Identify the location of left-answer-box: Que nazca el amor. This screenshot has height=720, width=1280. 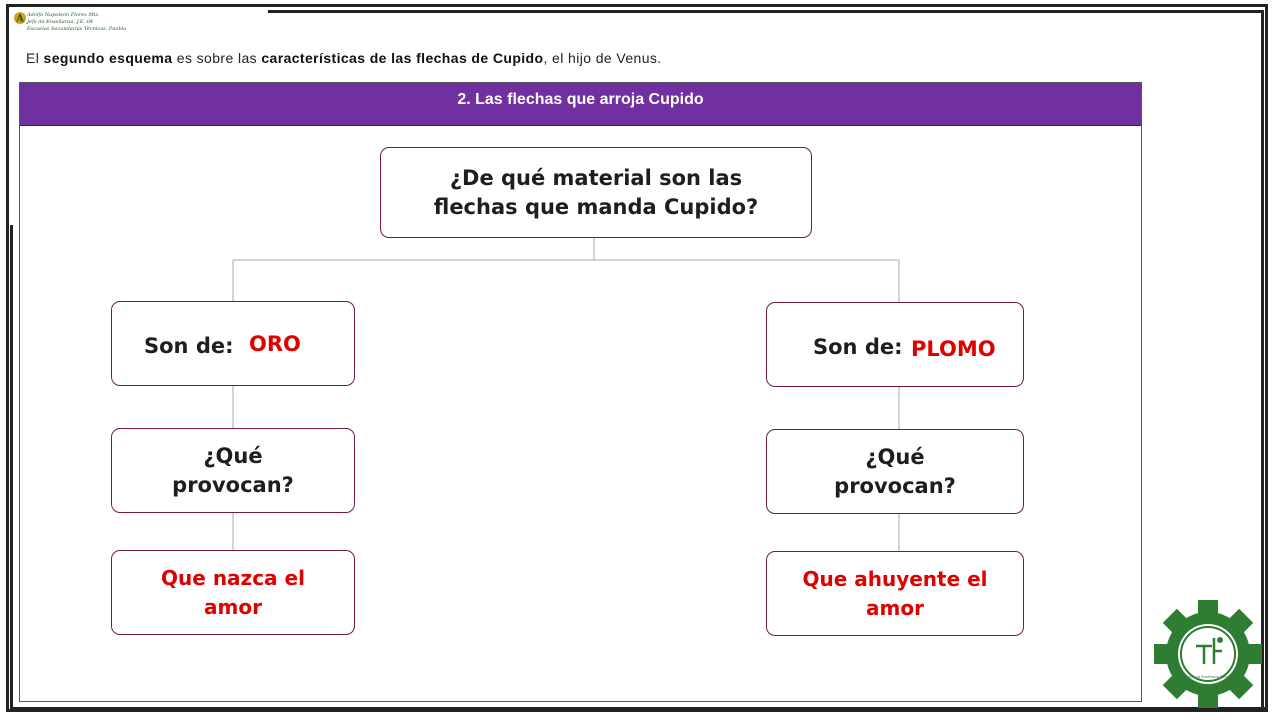
(233, 592).